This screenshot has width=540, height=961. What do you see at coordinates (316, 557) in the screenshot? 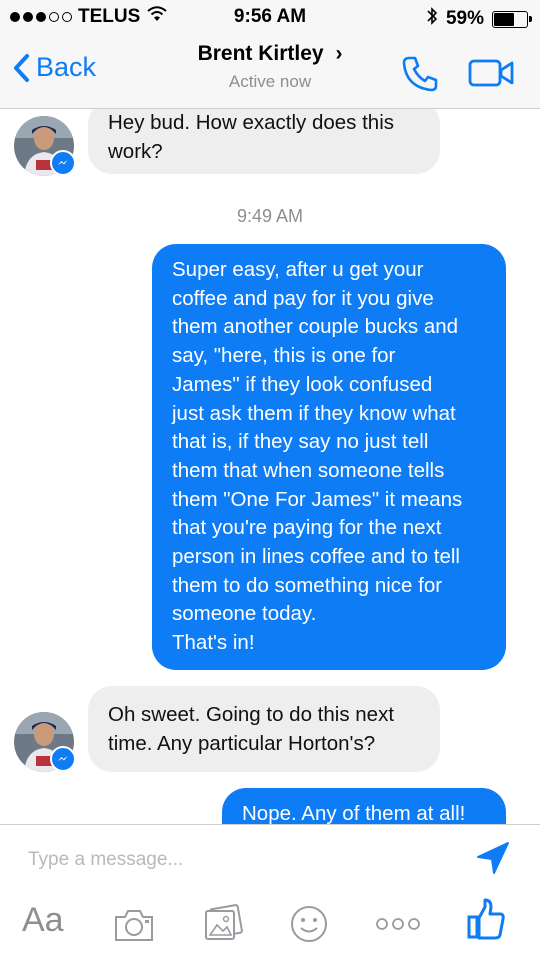
I see `message-line: person in lines coffee and to tell` at bounding box center [316, 557].